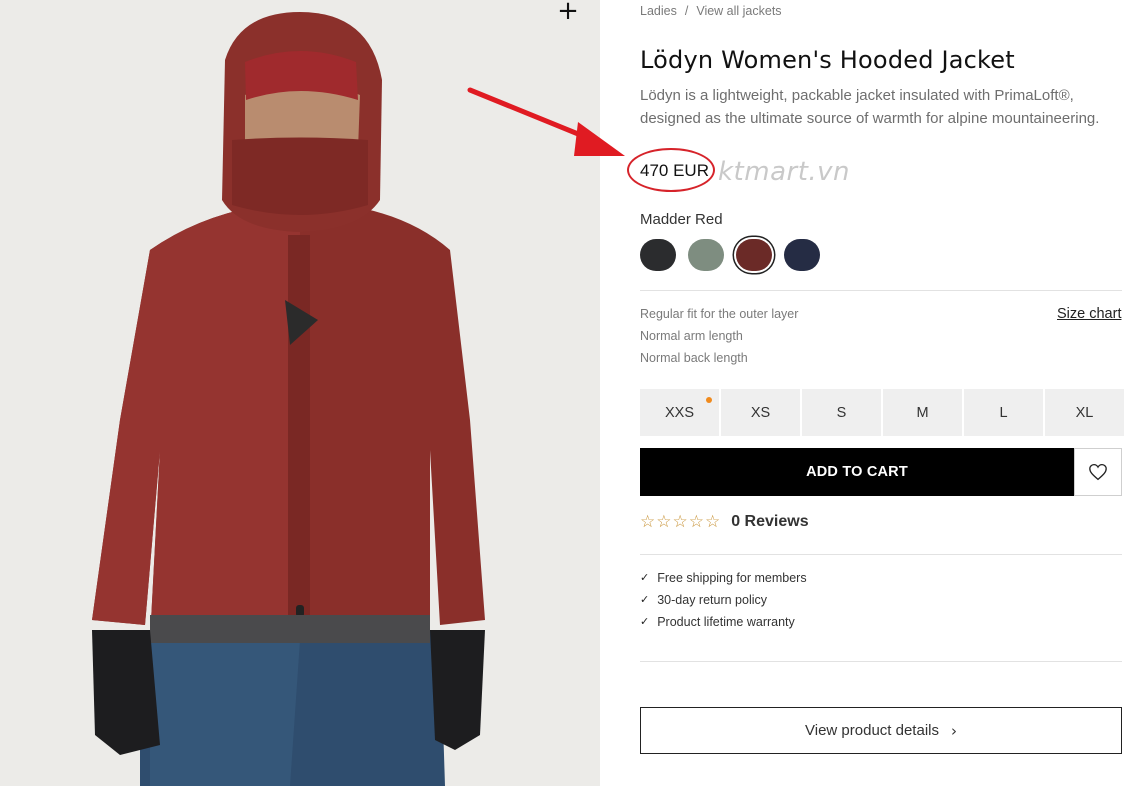 This screenshot has height=786, width=1132. I want to click on wishlist-button, so click(1098, 472).